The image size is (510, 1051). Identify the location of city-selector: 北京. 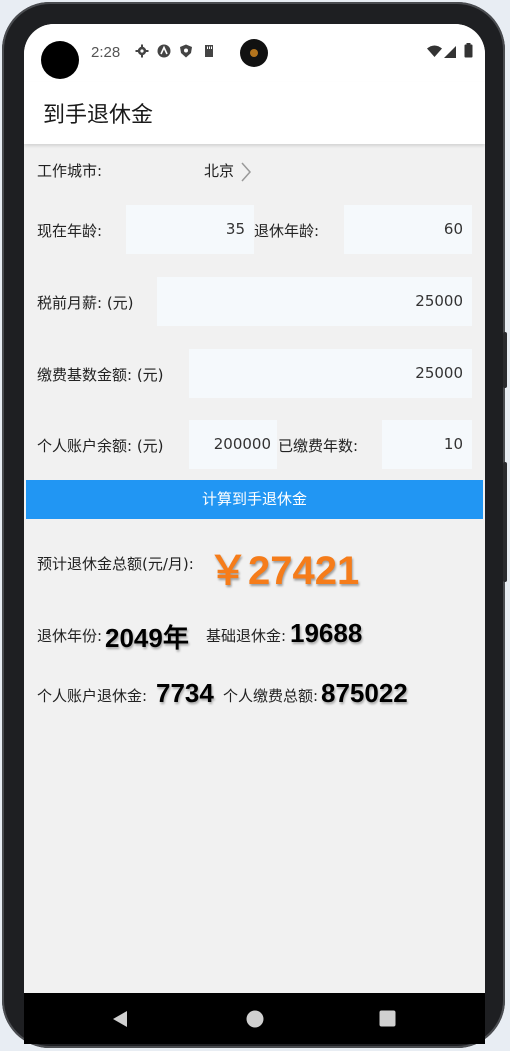
(228, 171).